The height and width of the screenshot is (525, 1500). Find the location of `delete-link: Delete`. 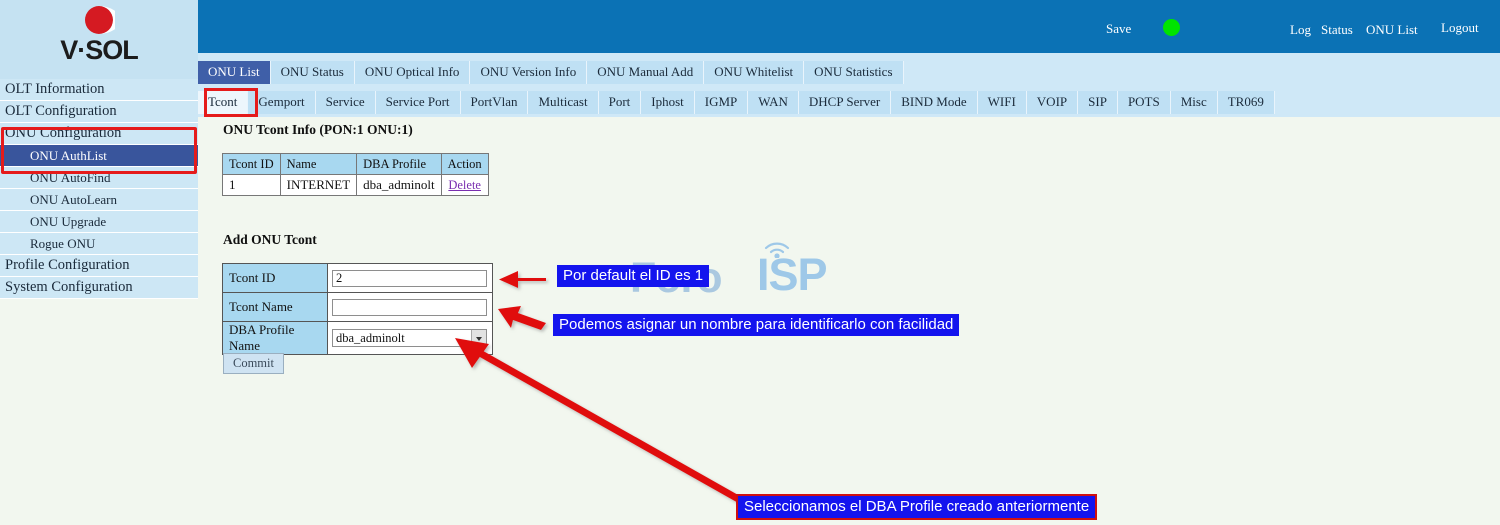

delete-link: Delete is located at coordinates (464, 185).